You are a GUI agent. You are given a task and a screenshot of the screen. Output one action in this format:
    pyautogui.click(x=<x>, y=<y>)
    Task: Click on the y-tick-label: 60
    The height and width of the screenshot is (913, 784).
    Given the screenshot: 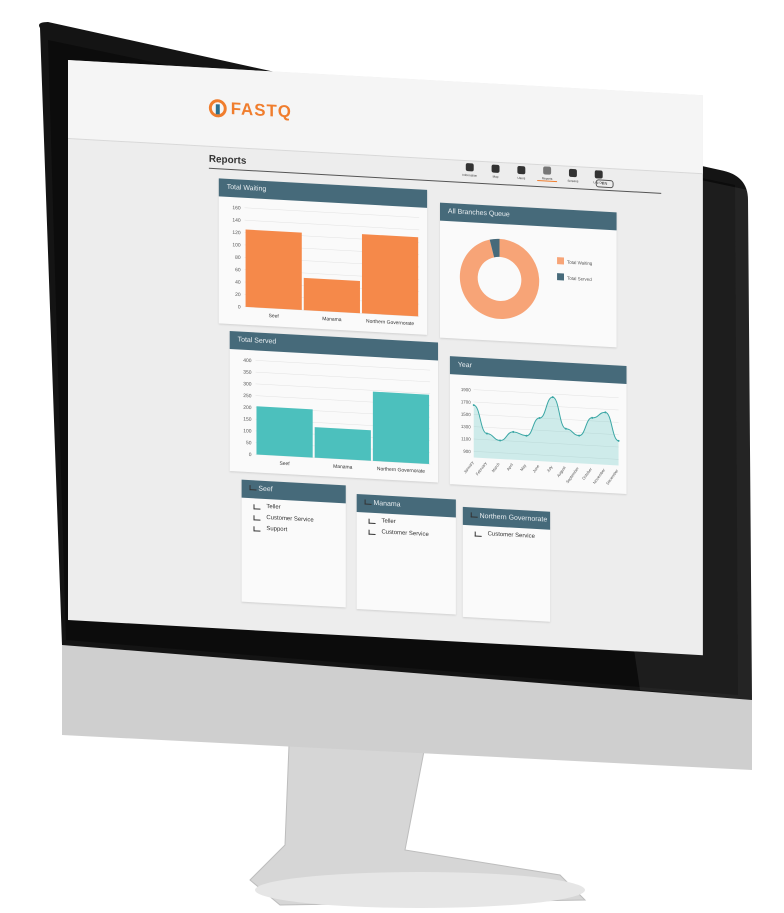 What is the action you would take?
    pyautogui.click(x=238, y=270)
    